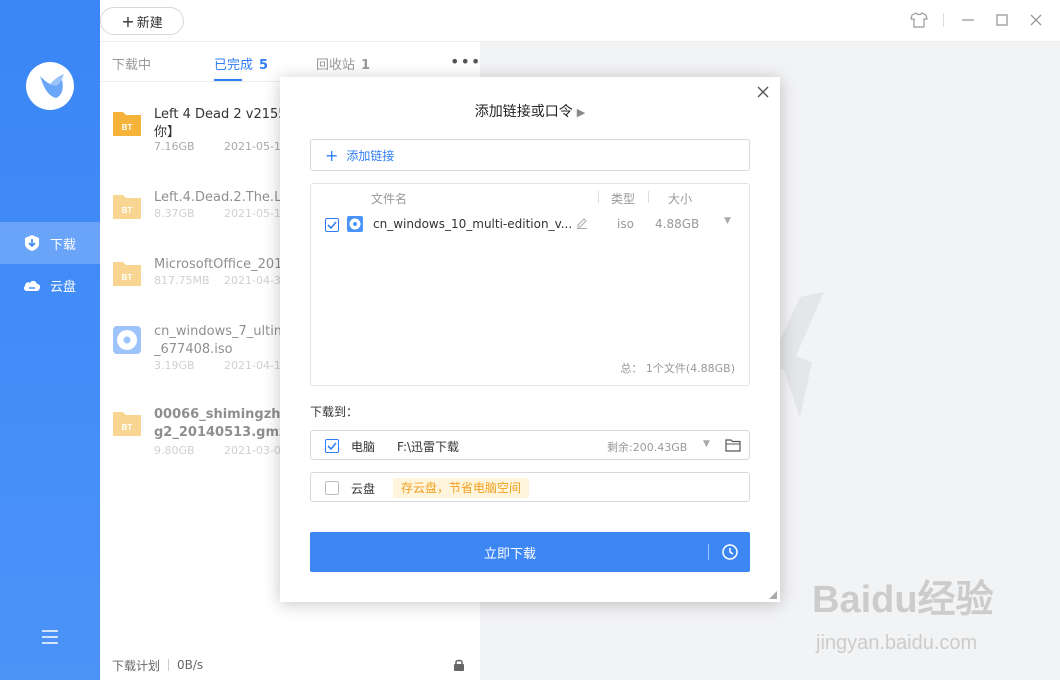 The height and width of the screenshot is (680, 1060). What do you see at coordinates (523, 112) in the screenshot?
I see `dialog-title-text: 添加链接或口令` at bounding box center [523, 112].